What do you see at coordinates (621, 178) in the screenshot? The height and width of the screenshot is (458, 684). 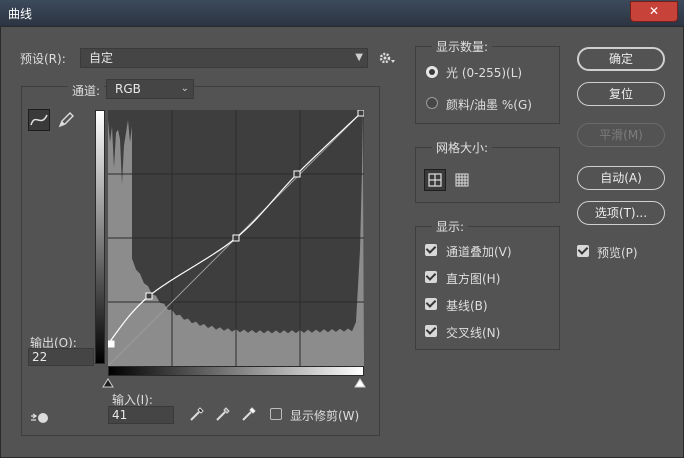 I see `auto-button: 自动(A)` at bounding box center [621, 178].